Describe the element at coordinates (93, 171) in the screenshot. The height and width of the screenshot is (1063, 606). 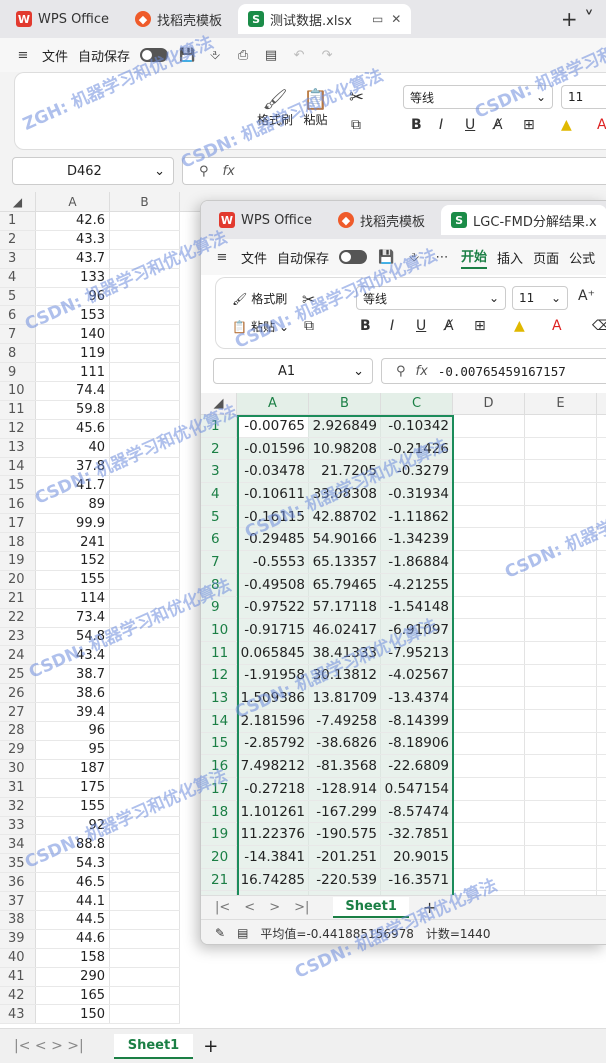
I see `bg-name-box: D462 ⌄` at that location.